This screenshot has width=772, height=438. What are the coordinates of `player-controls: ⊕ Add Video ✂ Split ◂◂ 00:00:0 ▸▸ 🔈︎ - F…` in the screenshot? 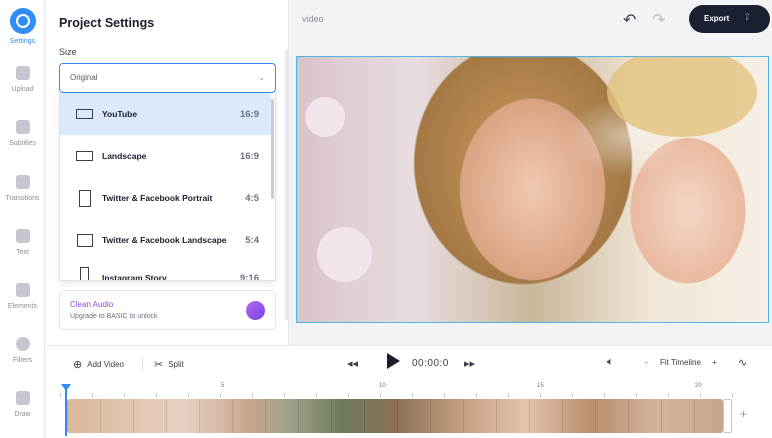 It's located at (409, 363).